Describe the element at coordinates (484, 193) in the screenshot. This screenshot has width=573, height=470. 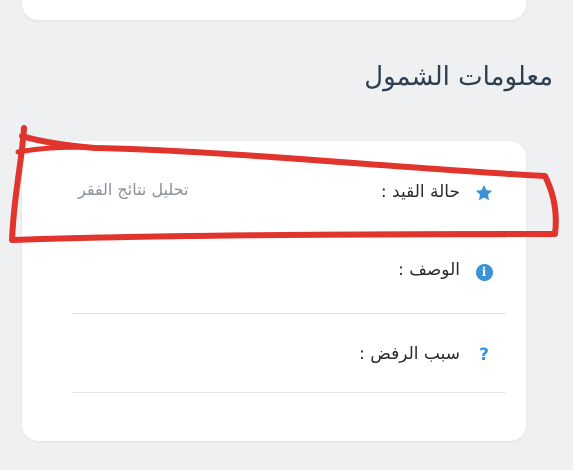
I see `star-icon` at that location.